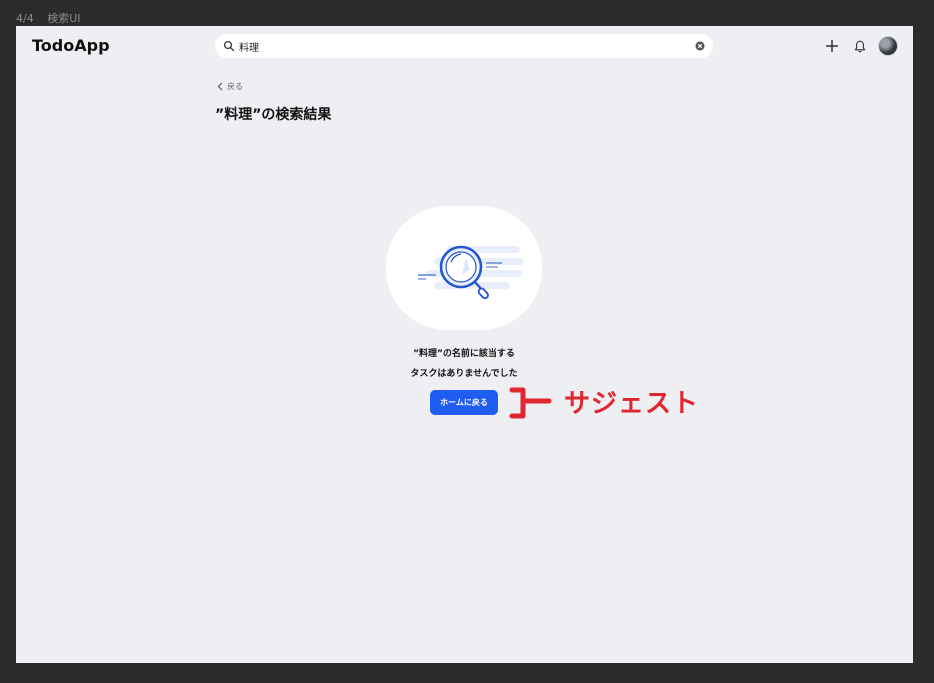 This screenshot has width=934, height=683. I want to click on frame-counter: 4/4, so click(25, 18).